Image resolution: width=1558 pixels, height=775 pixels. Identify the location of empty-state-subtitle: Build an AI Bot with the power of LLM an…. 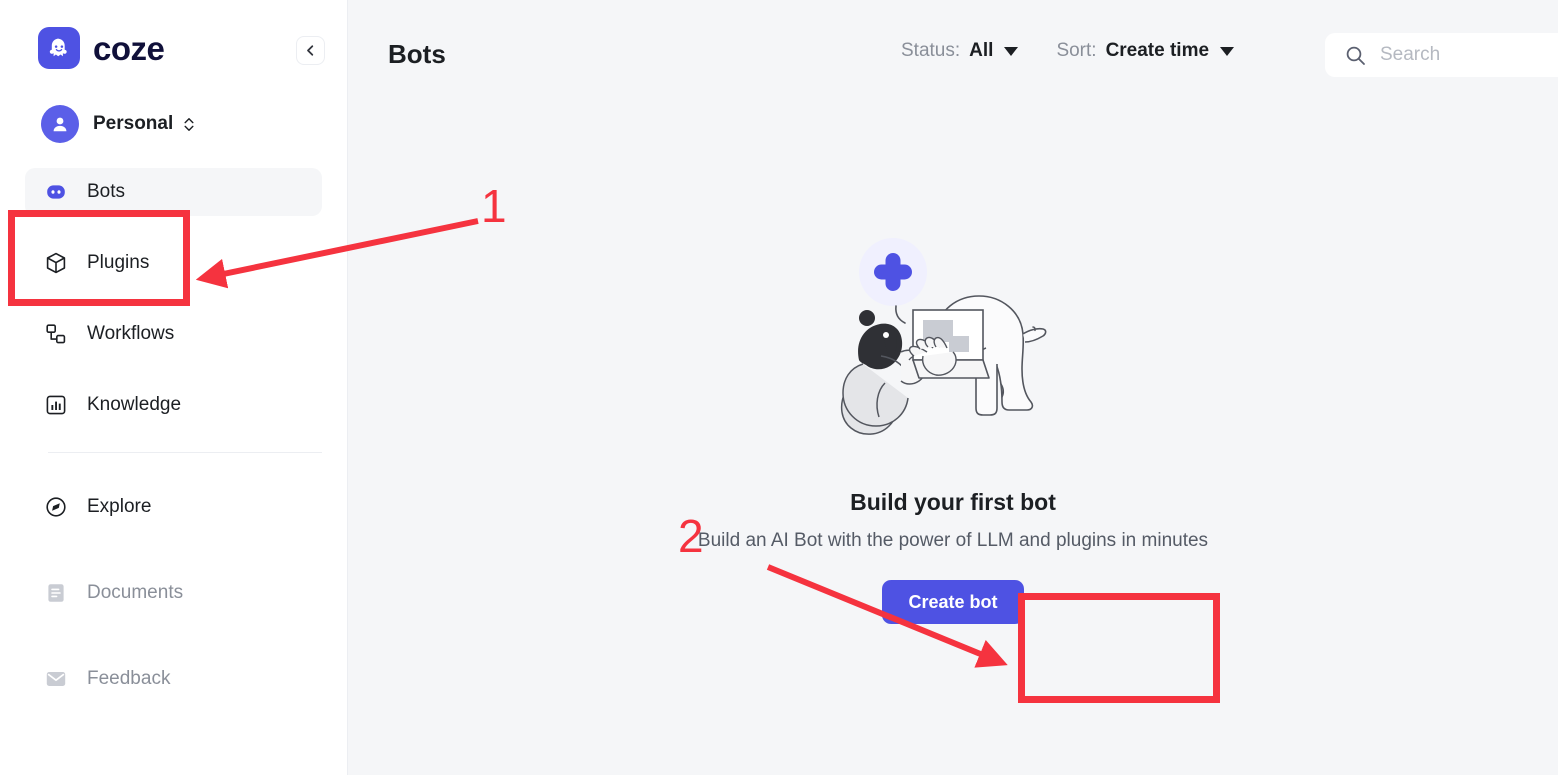
(953, 540).